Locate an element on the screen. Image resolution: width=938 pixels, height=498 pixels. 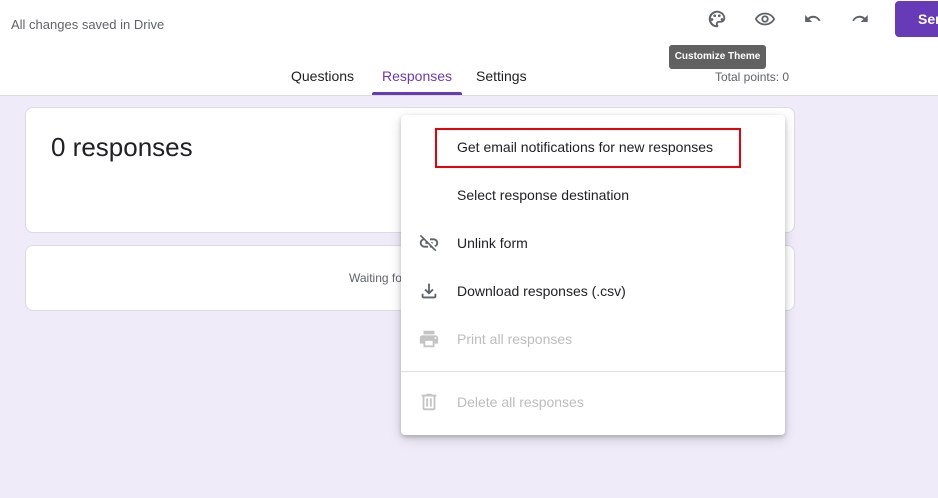
menu-item-unlink-form: Unlink form is located at coordinates (593, 243).